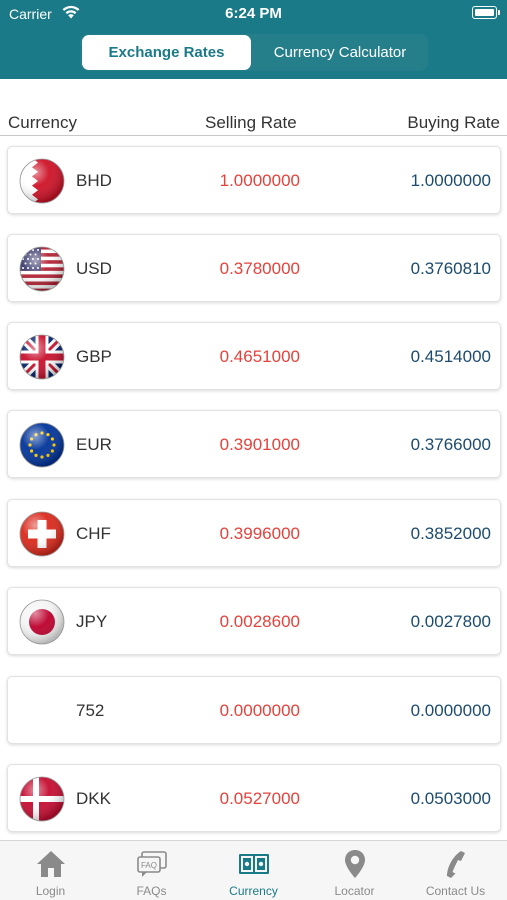 The width and height of the screenshot is (507, 900). Describe the element at coordinates (450, 710) in the screenshot. I see `buying-rate: 0.0000000` at that location.